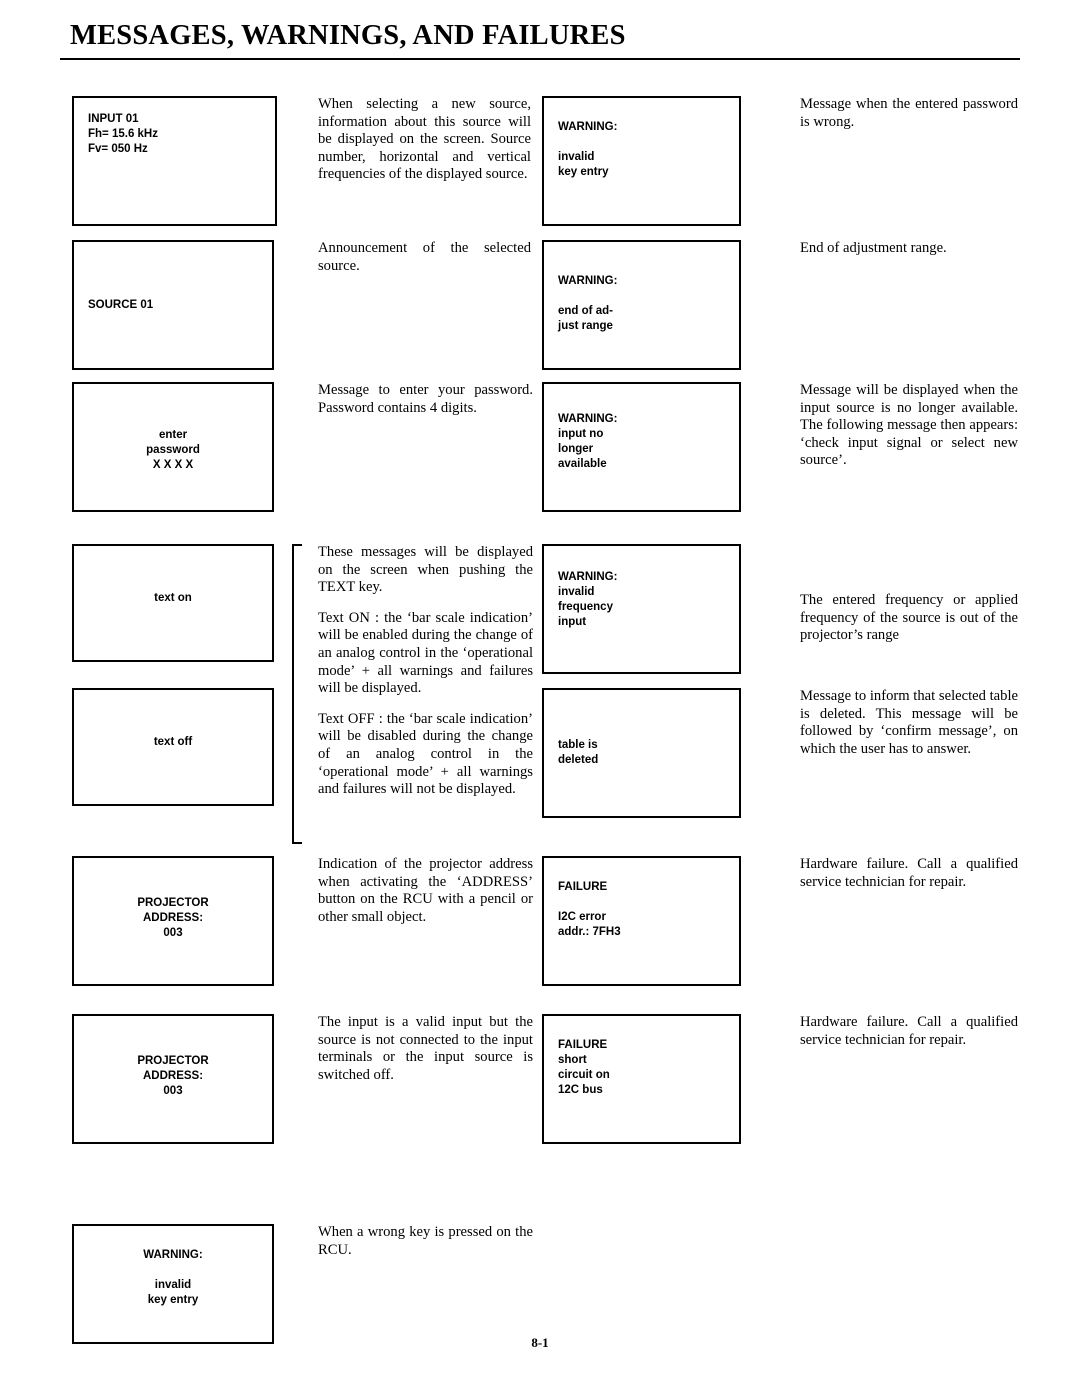 The image size is (1080, 1397). I want to click on osd-box-source01: SOURCE 01, so click(173, 305).